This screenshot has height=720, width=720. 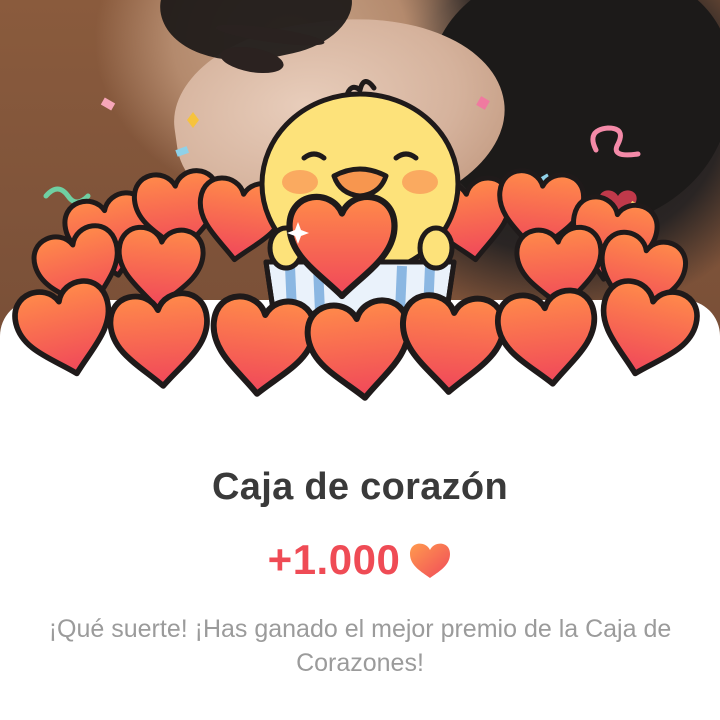 I want to click on reward-amount: +1.000, so click(x=334, y=559).